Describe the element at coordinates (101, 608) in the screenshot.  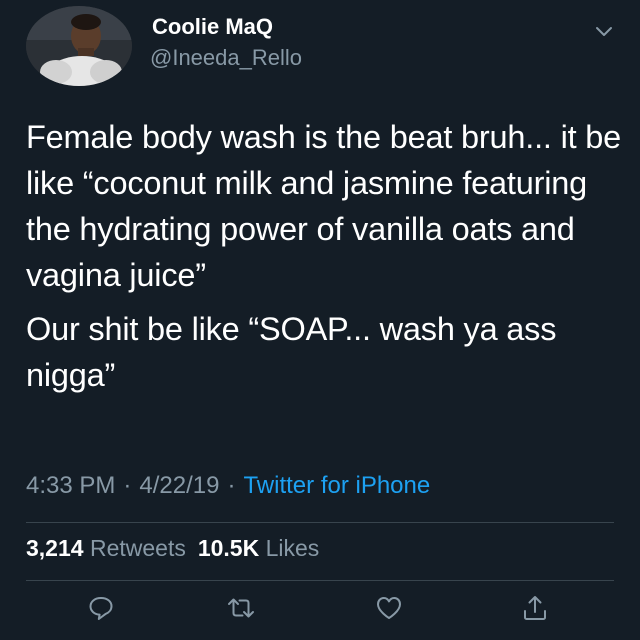
I see `reply-icon` at that location.